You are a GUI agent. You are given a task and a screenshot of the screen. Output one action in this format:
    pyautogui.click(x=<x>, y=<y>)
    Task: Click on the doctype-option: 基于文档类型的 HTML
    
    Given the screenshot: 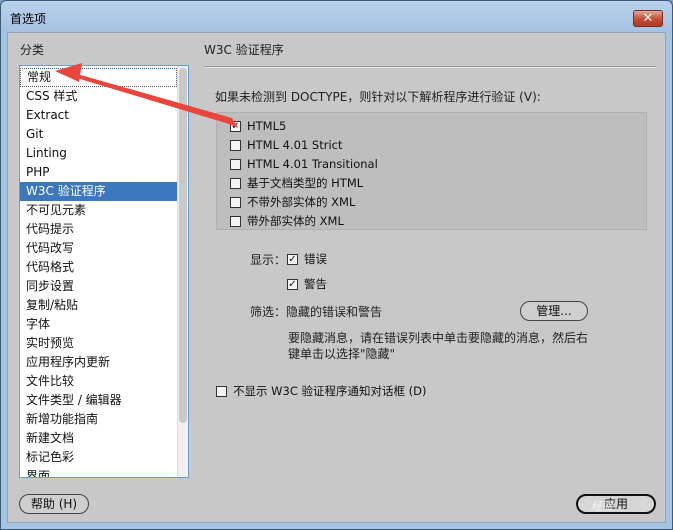 What is the action you would take?
    pyautogui.click(x=296, y=183)
    